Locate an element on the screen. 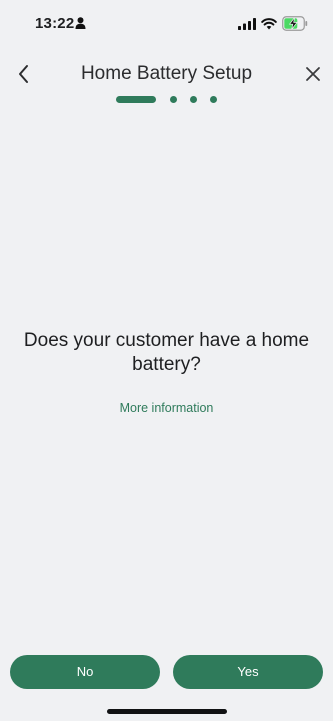 This screenshot has height=721, width=333. more-information-link: More information is located at coordinates (166, 408).